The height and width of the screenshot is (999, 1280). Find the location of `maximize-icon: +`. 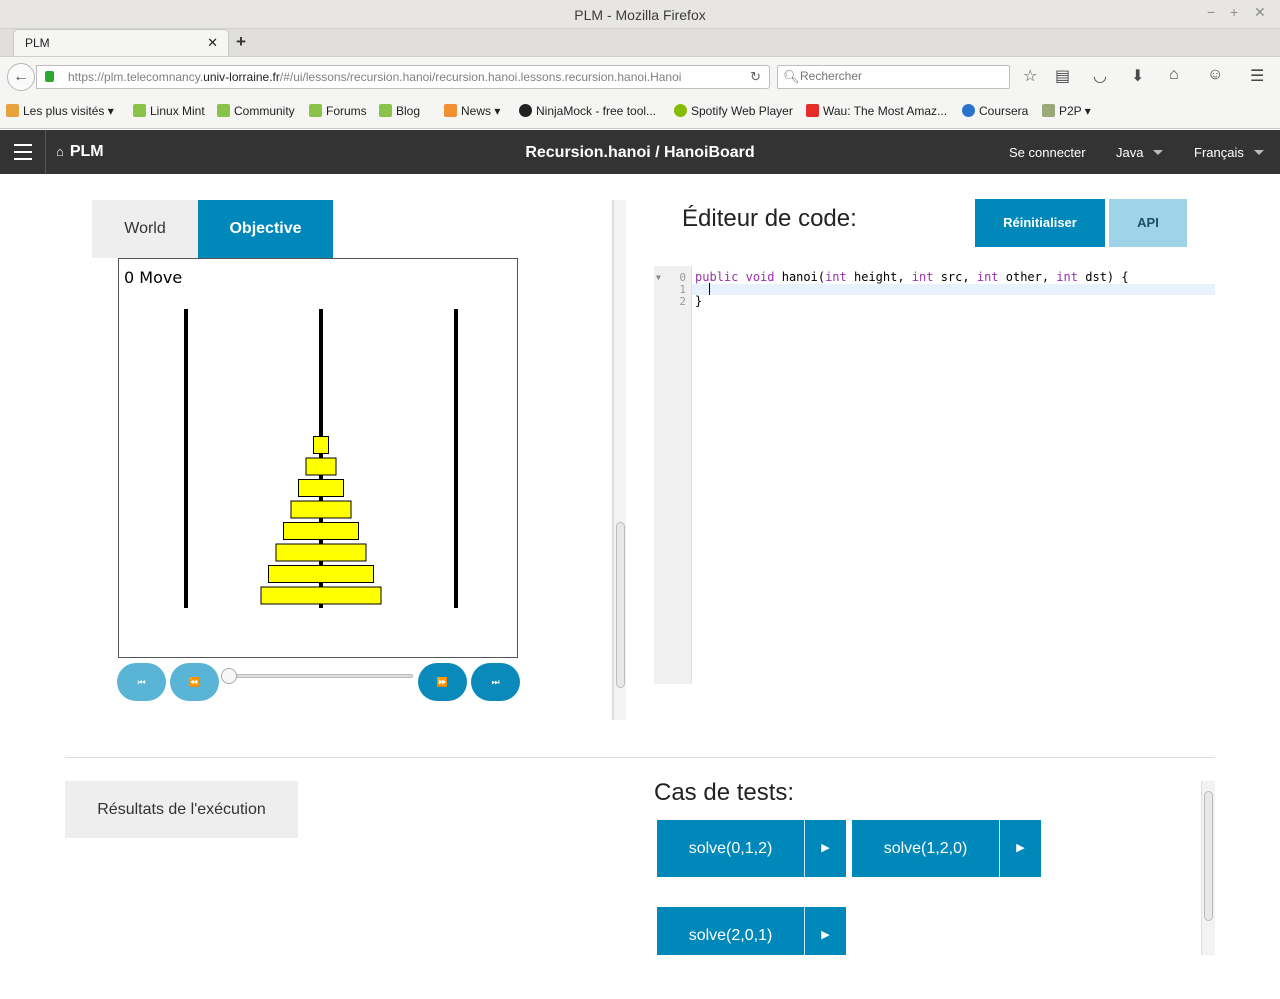

maximize-icon: + is located at coordinates (1234, 12).